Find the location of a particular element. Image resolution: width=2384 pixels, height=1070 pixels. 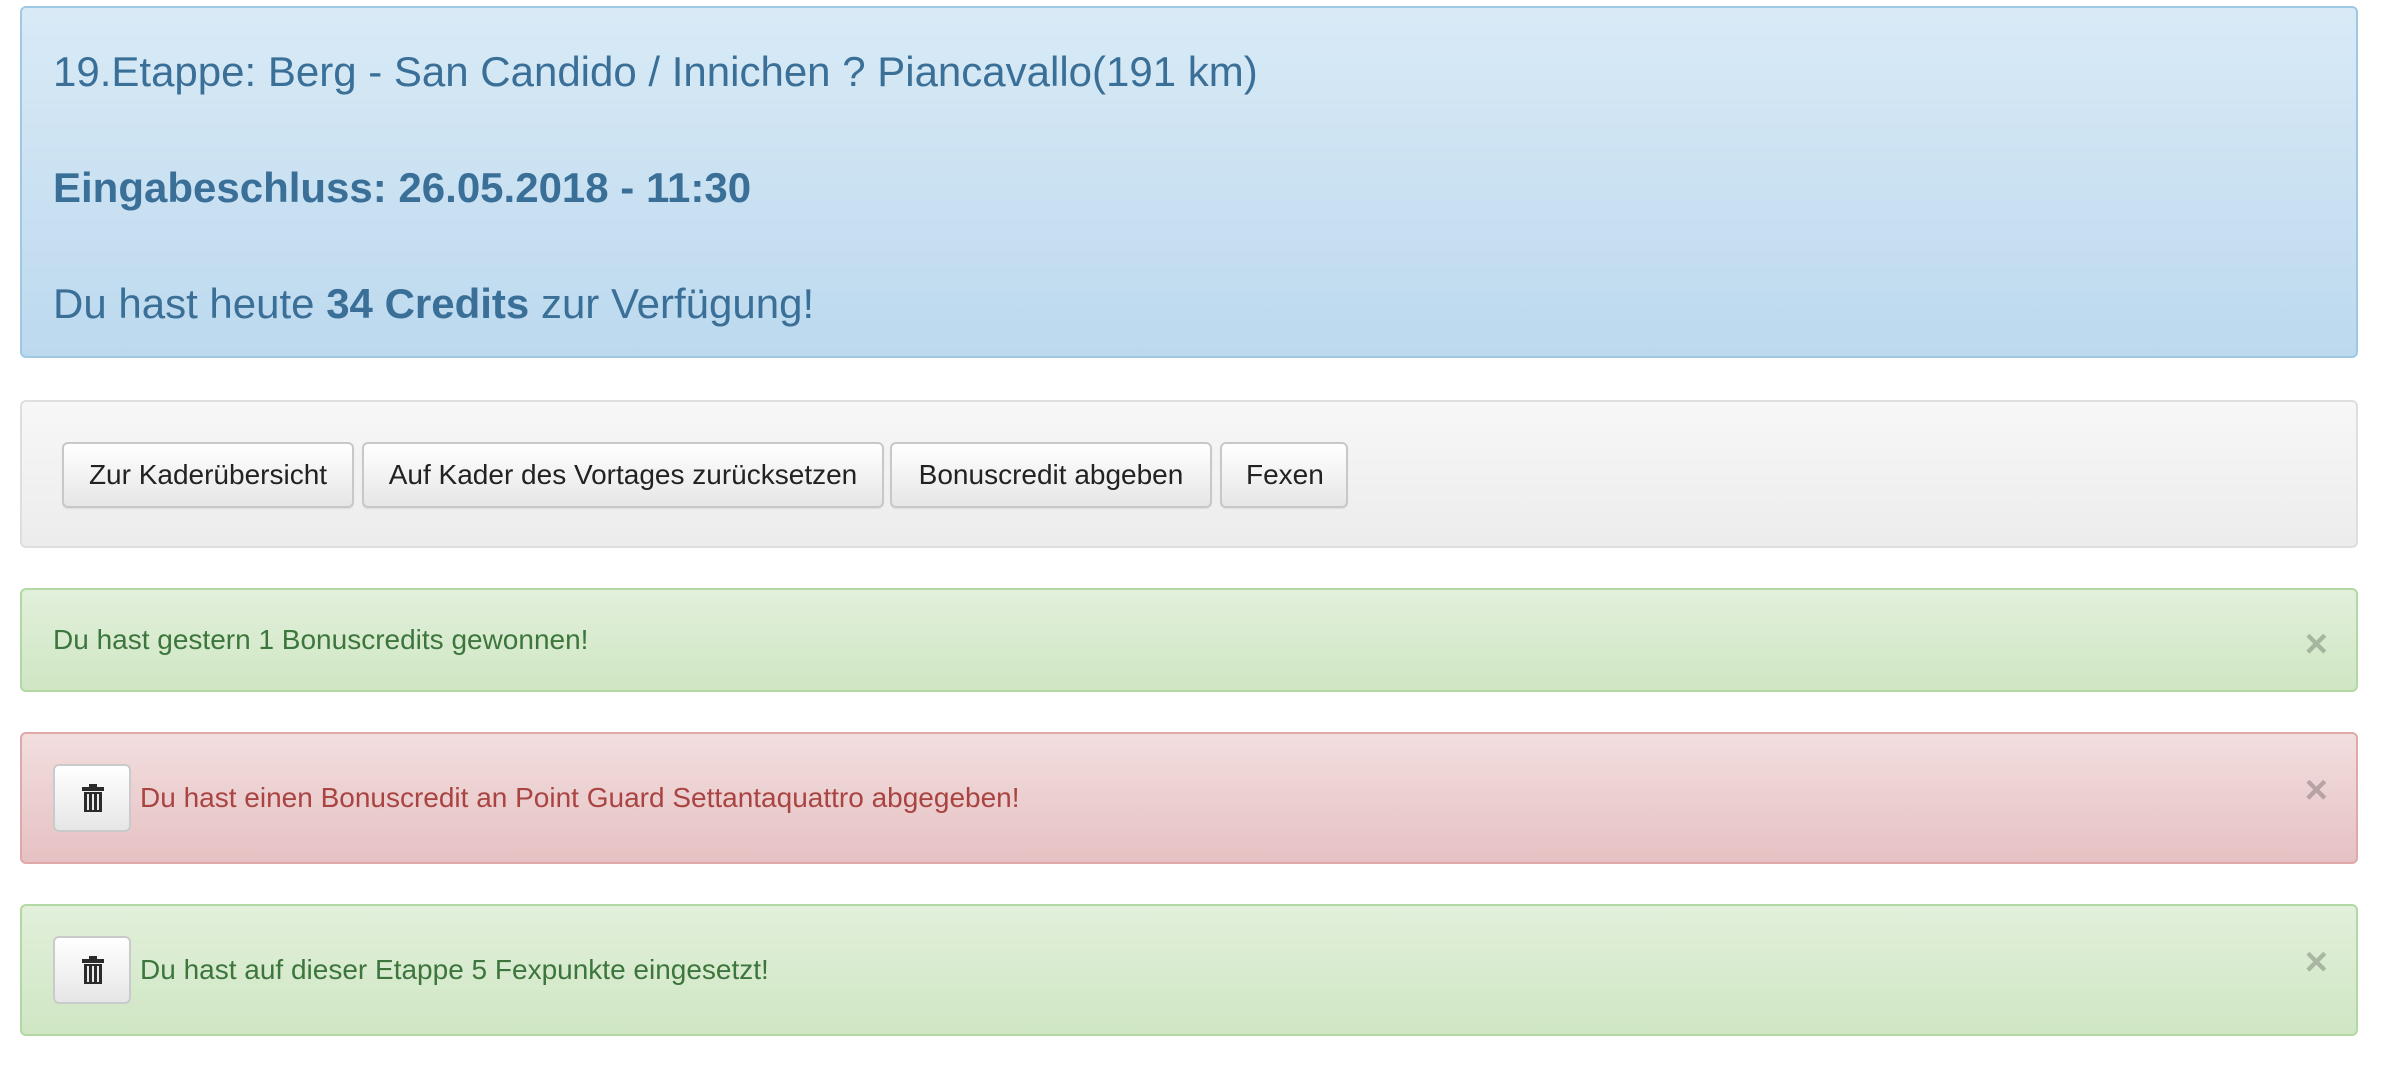

alert-message: Du hast gestern 1 Bonuscredits gewonnen! is located at coordinates (321, 639).